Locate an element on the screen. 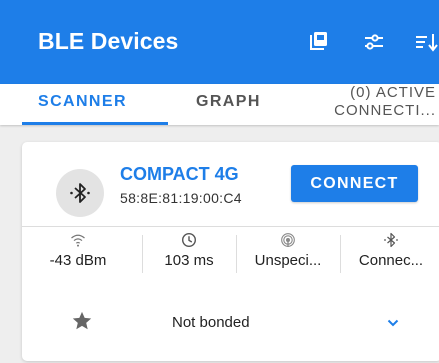 This screenshot has width=439, height=363. stat-rssi: -43 dBm is located at coordinates (78, 254).